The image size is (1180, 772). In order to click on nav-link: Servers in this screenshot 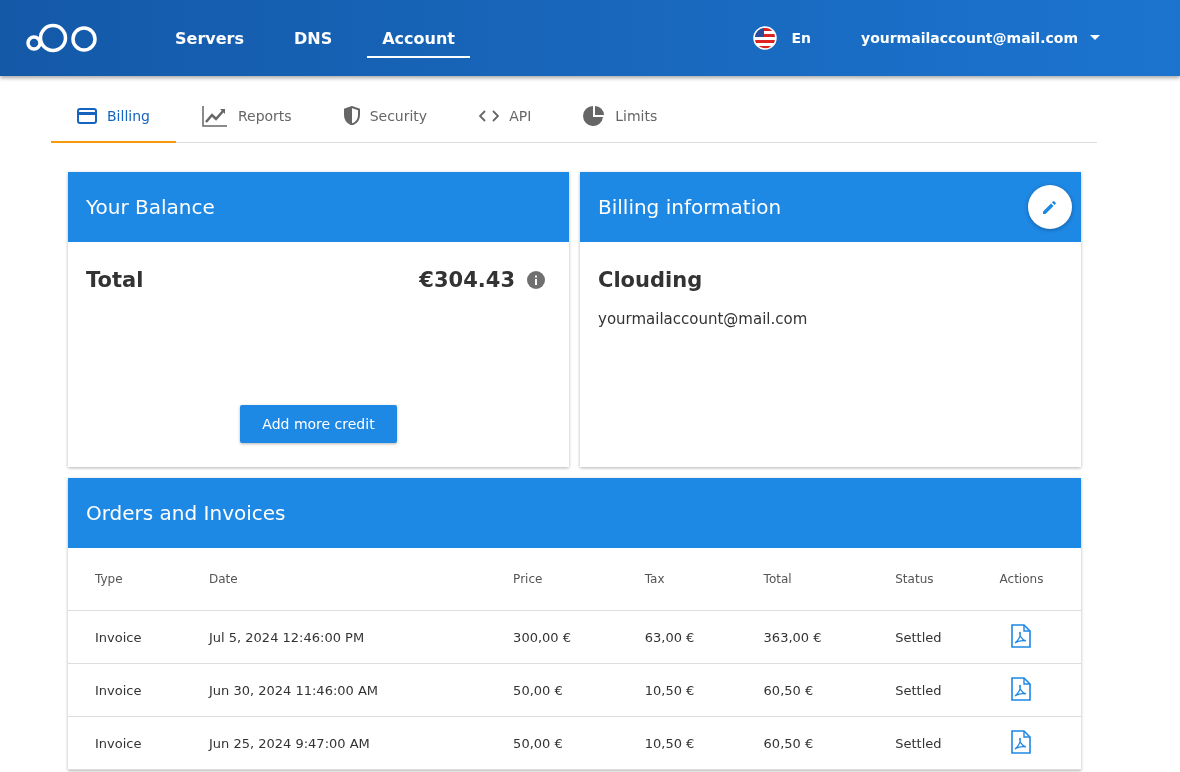, I will do `click(209, 38)`.